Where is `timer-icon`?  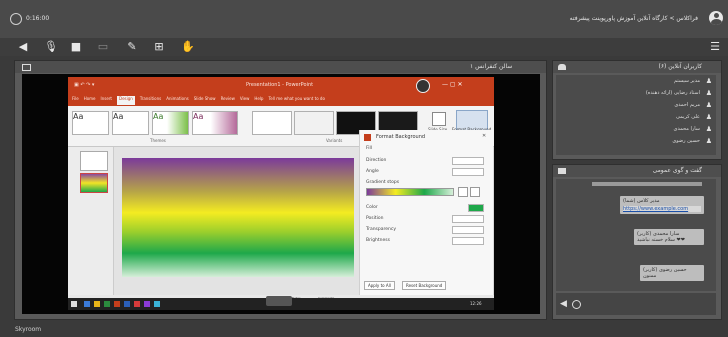
timer-icon is located at coordinates (16, 19).